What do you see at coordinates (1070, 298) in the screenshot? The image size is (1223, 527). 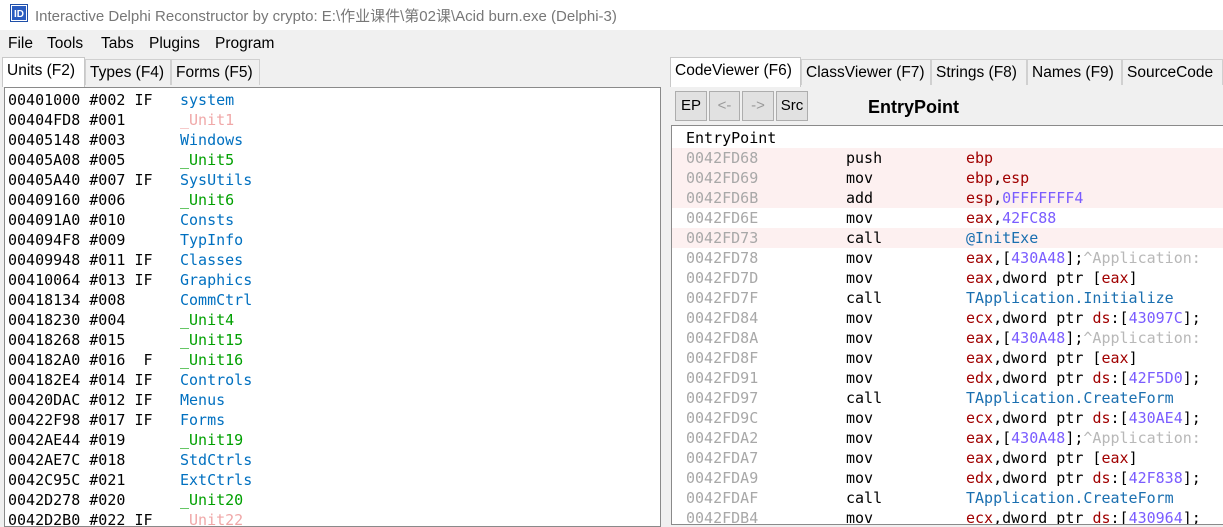 I see `operand-token: TApplication.Initialize` at bounding box center [1070, 298].